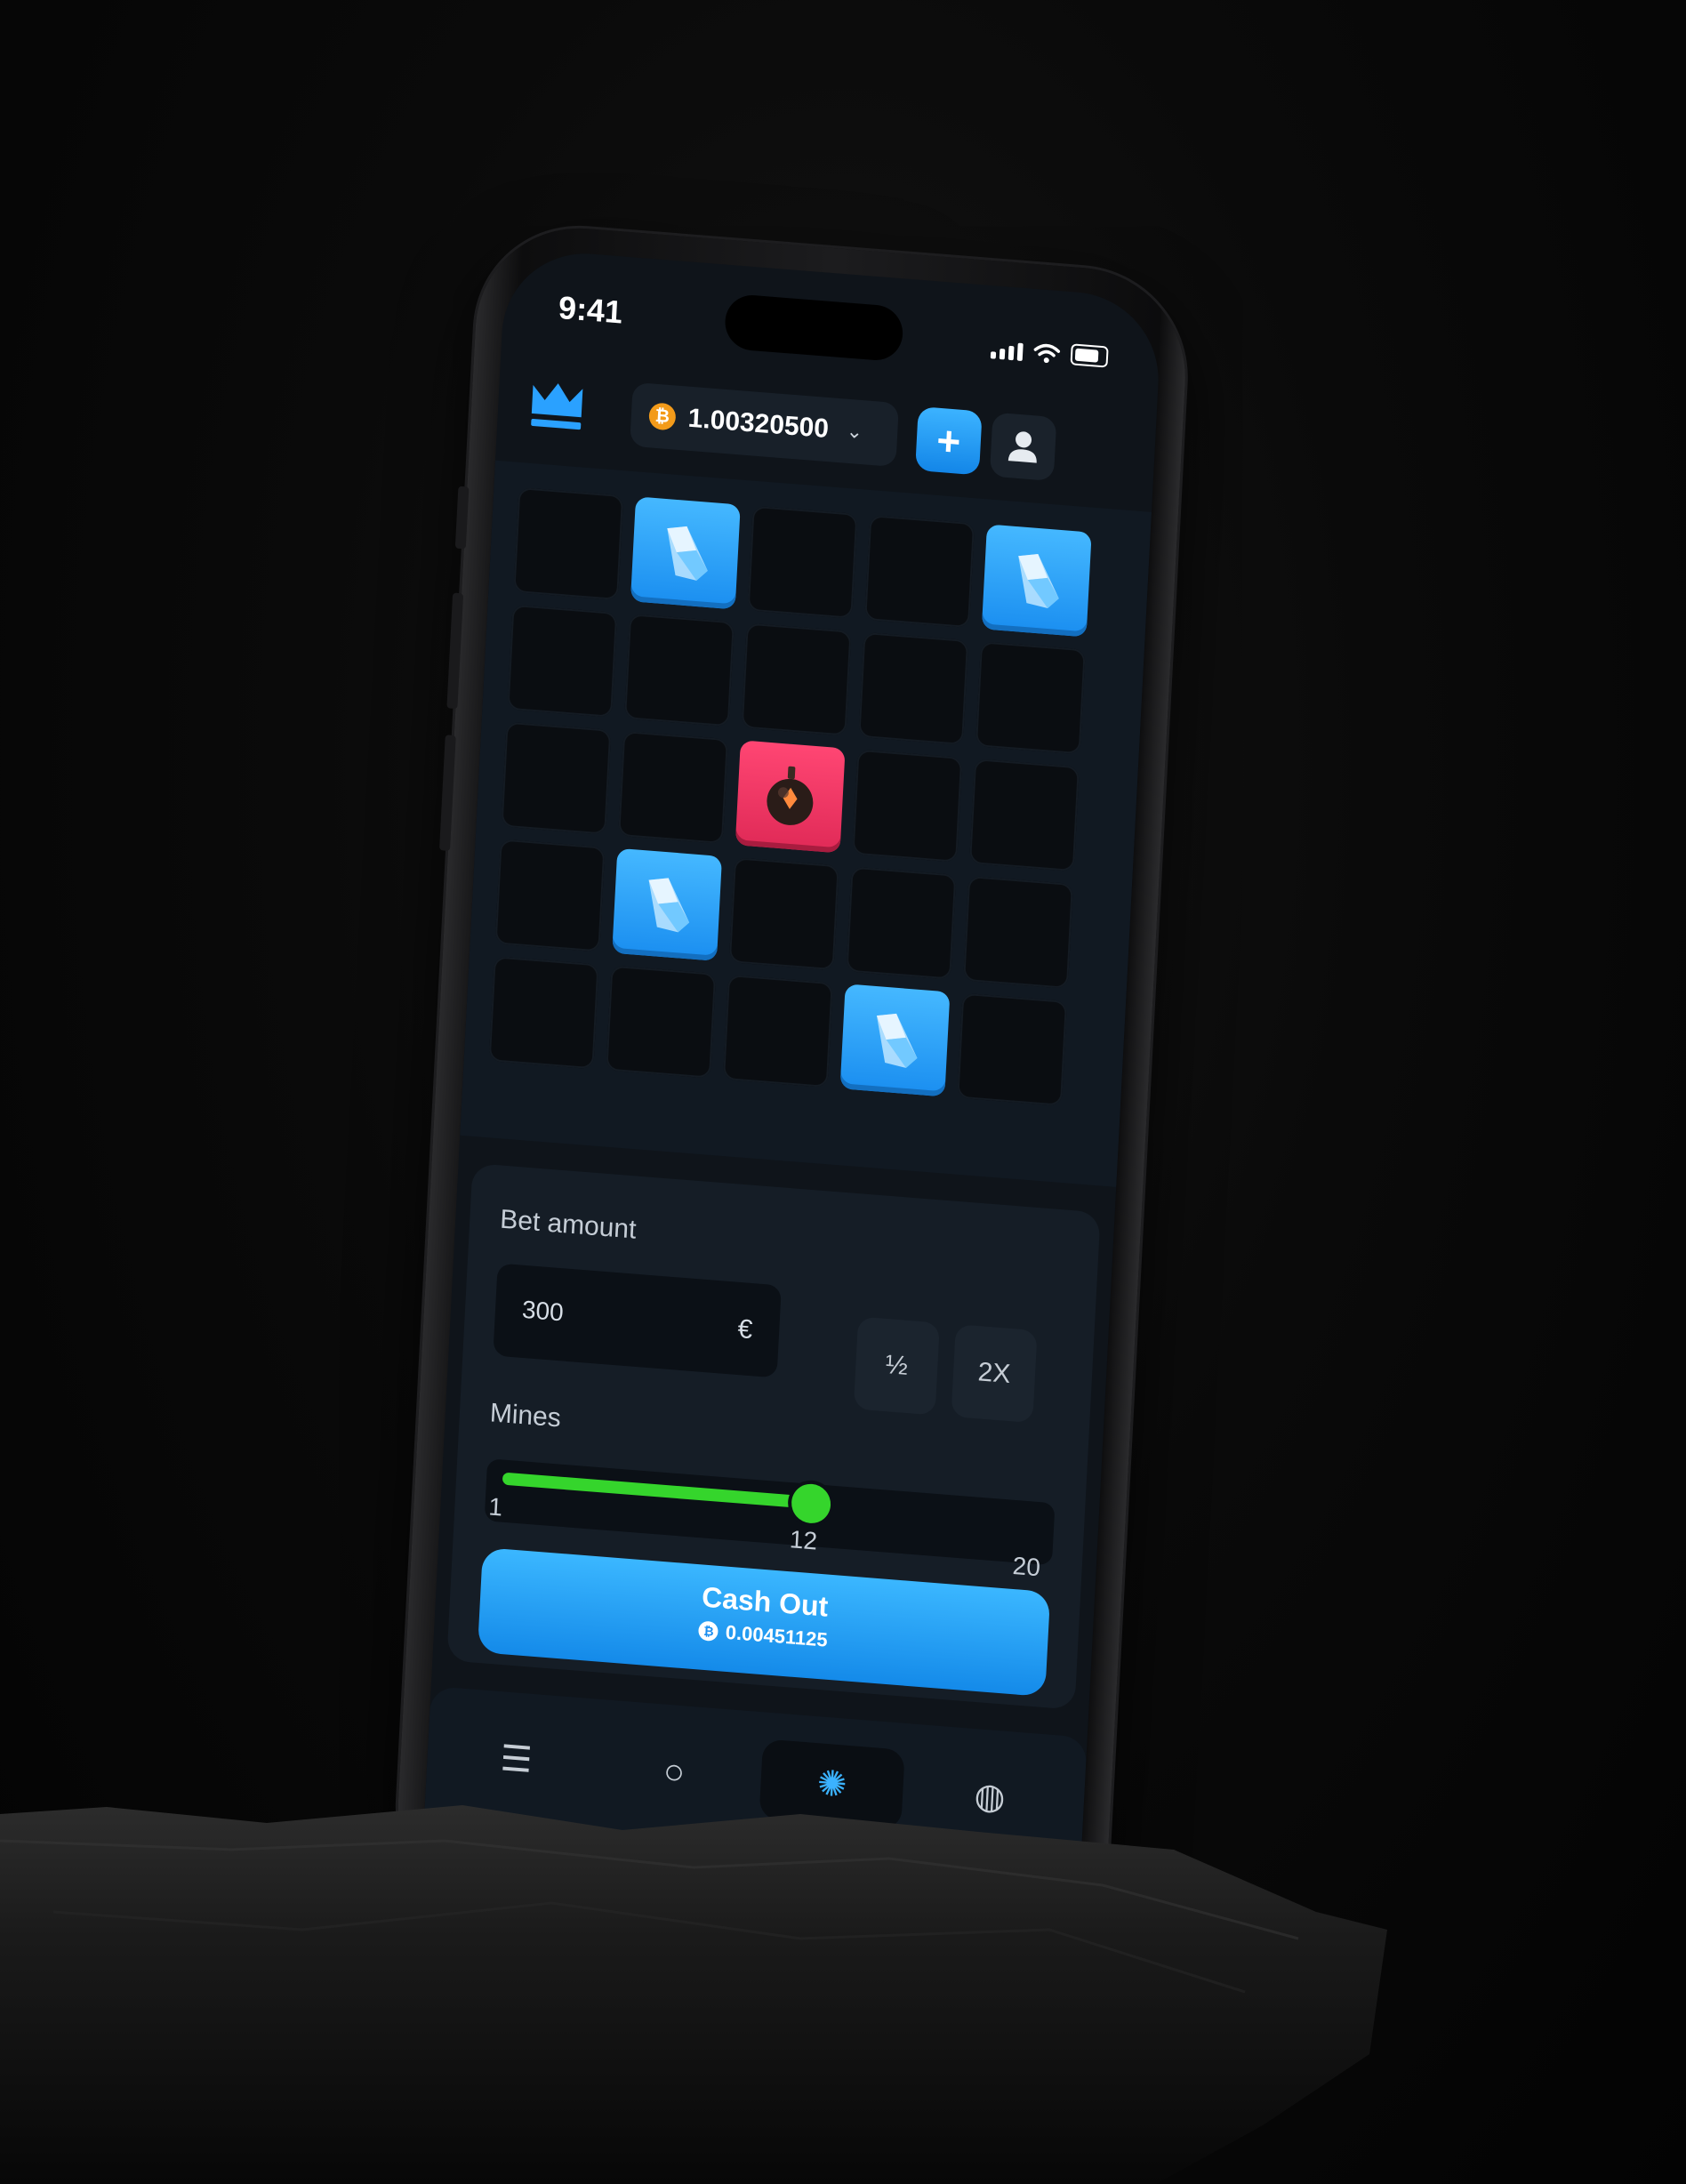 The image size is (1686, 2184). What do you see at coordinates (803, 1540) in the screenshot?
I see `mines-value-label: 12` at bounding box center [803, 1540].